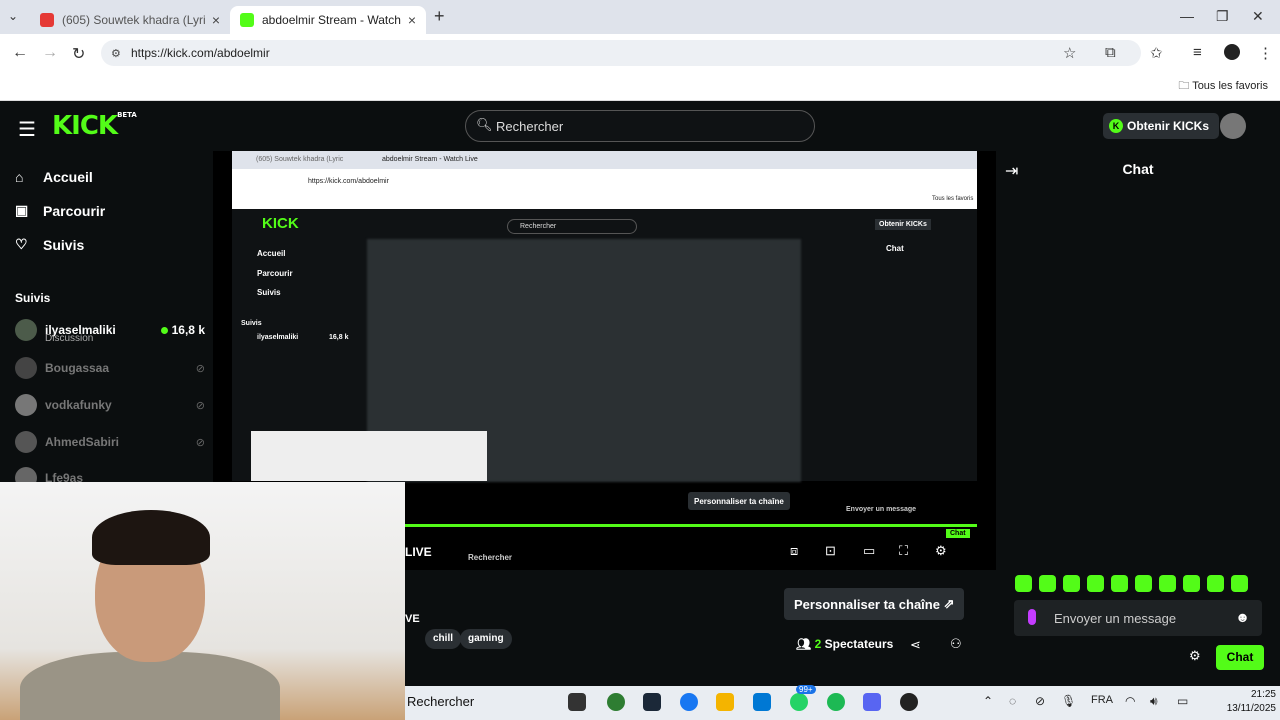 This screenshot has height=720, width=1280. Describe the element at coordinates (1242, 617) in the screenshot. I see `emoji-icon: ☻` at that location.